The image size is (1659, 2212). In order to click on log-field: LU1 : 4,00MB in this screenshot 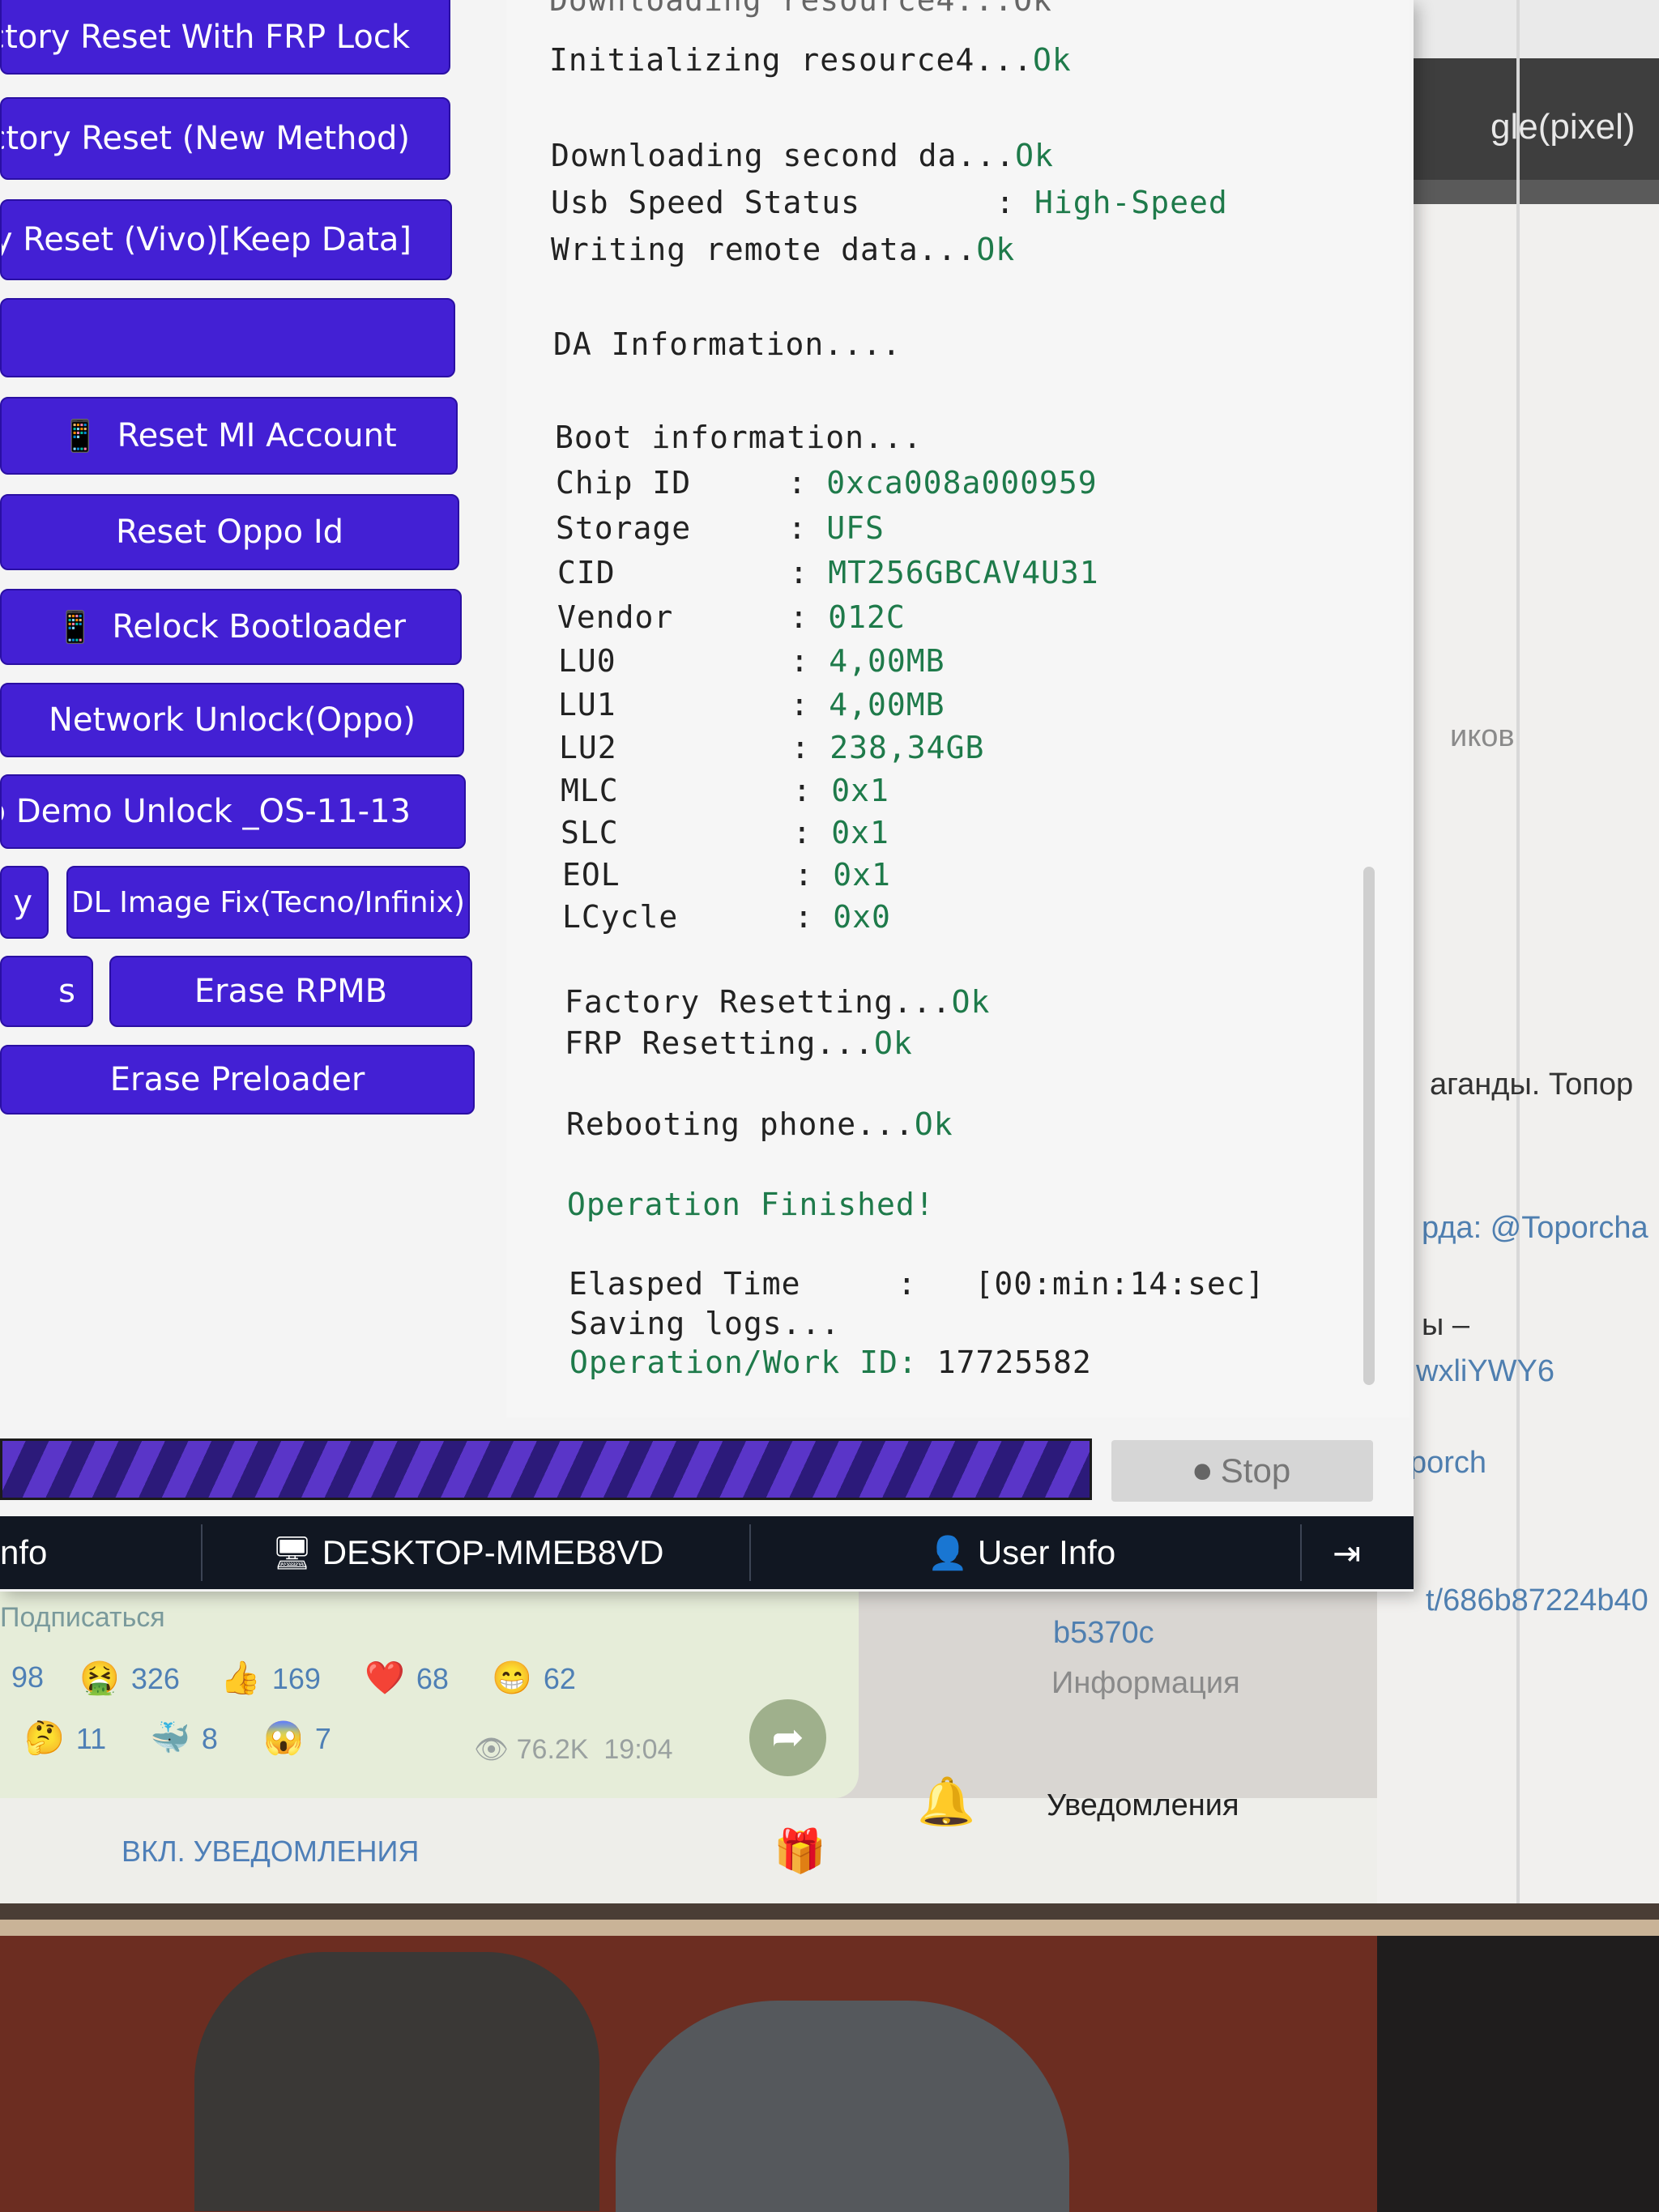, I will do `click(751, 705)`.